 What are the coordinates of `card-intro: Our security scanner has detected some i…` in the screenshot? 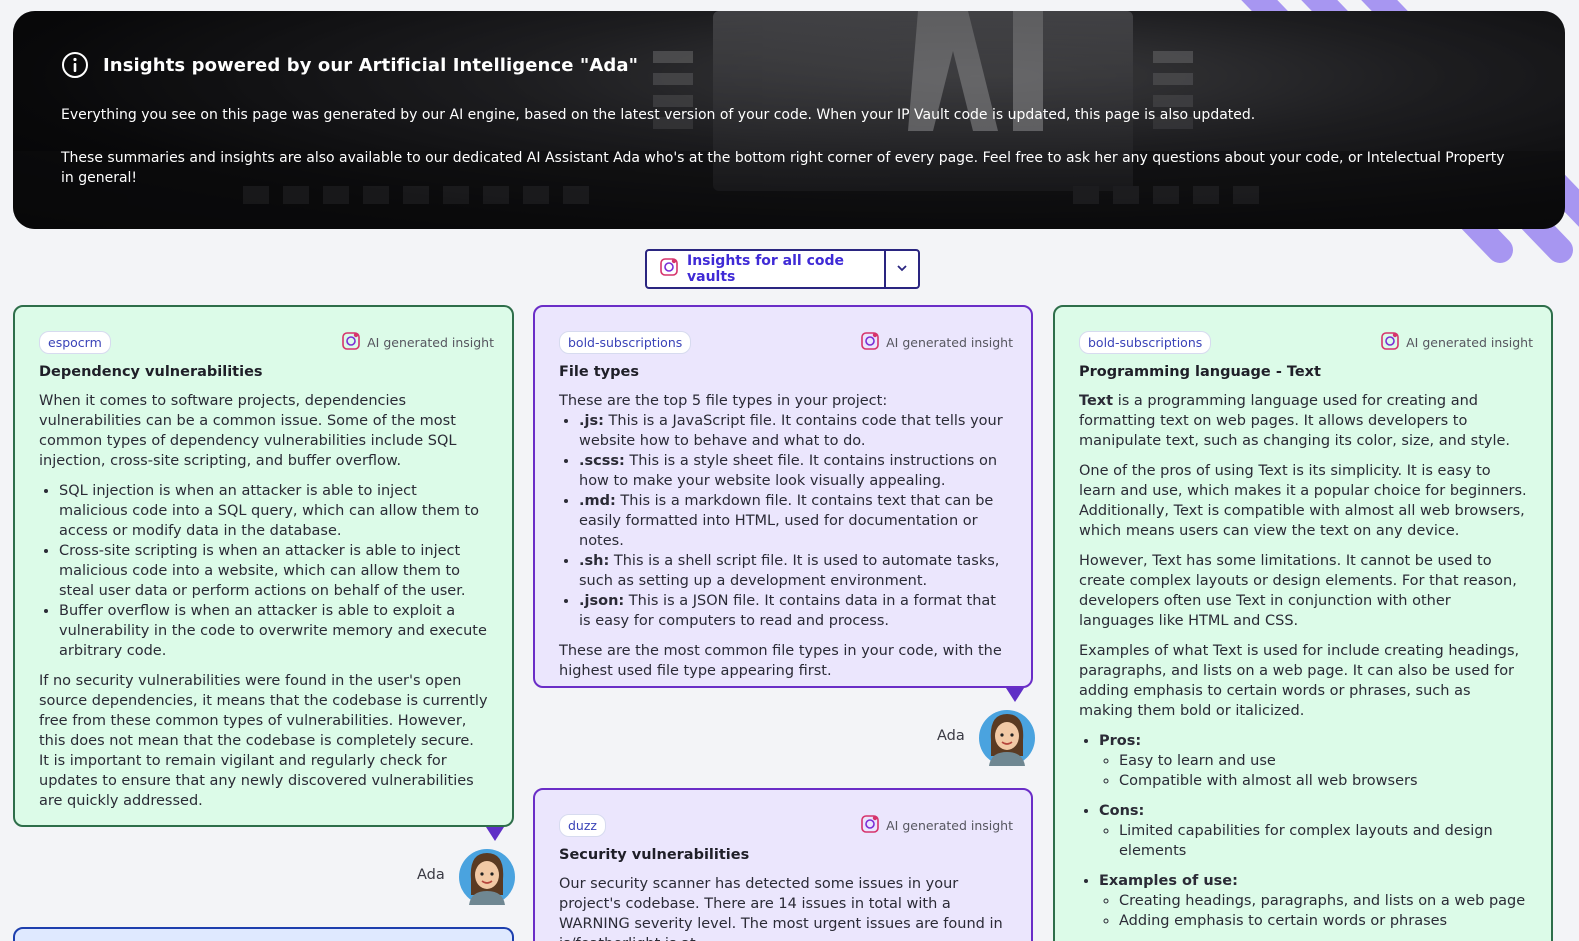 It's located at (781, 908).